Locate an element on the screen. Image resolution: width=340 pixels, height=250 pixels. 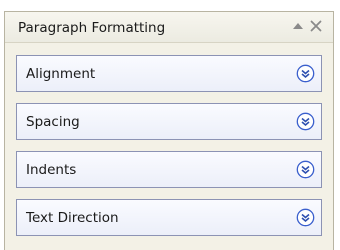
section-indents: Indents is located at coordinates (169, 169).